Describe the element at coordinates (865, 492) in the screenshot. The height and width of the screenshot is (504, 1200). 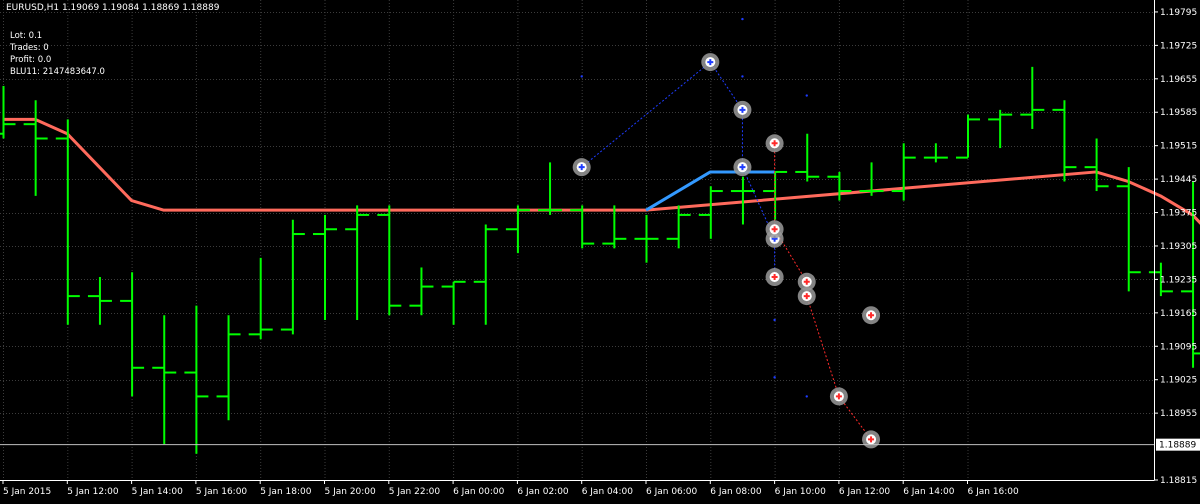
I see `x-tick-label: 6 Jan 12:00` at that location.